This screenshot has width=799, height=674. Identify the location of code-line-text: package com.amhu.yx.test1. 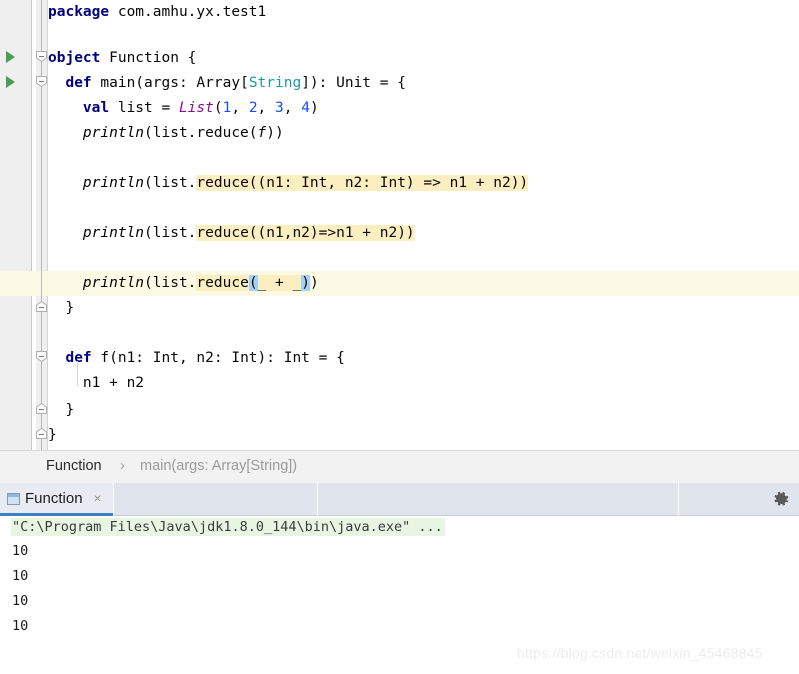
(157, 12).